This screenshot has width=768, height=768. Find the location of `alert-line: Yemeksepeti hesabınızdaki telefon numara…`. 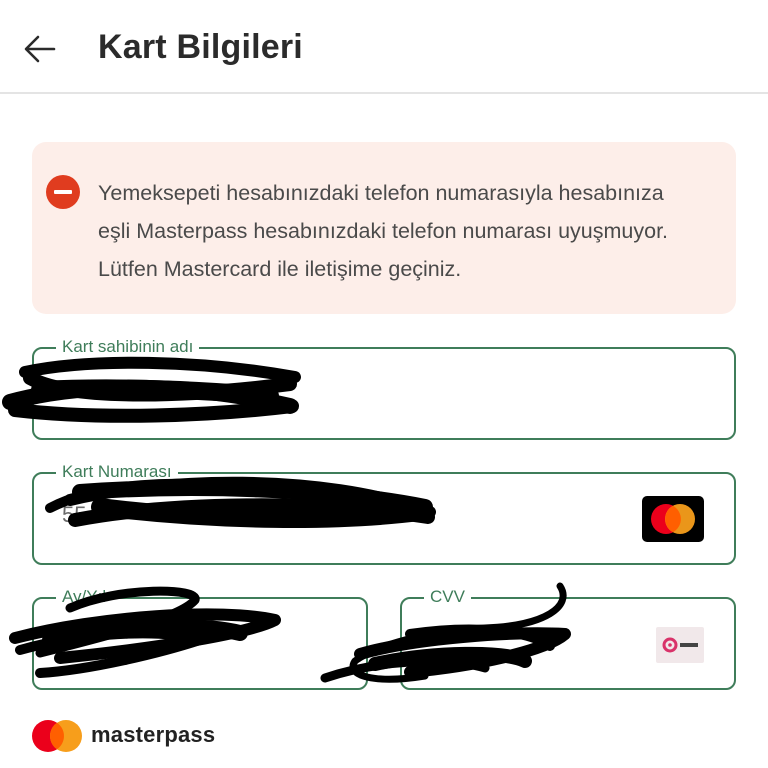

alert-line: Yemeksepeti hesabınızdaki telefon numara… is located at coordinates (381, 193).